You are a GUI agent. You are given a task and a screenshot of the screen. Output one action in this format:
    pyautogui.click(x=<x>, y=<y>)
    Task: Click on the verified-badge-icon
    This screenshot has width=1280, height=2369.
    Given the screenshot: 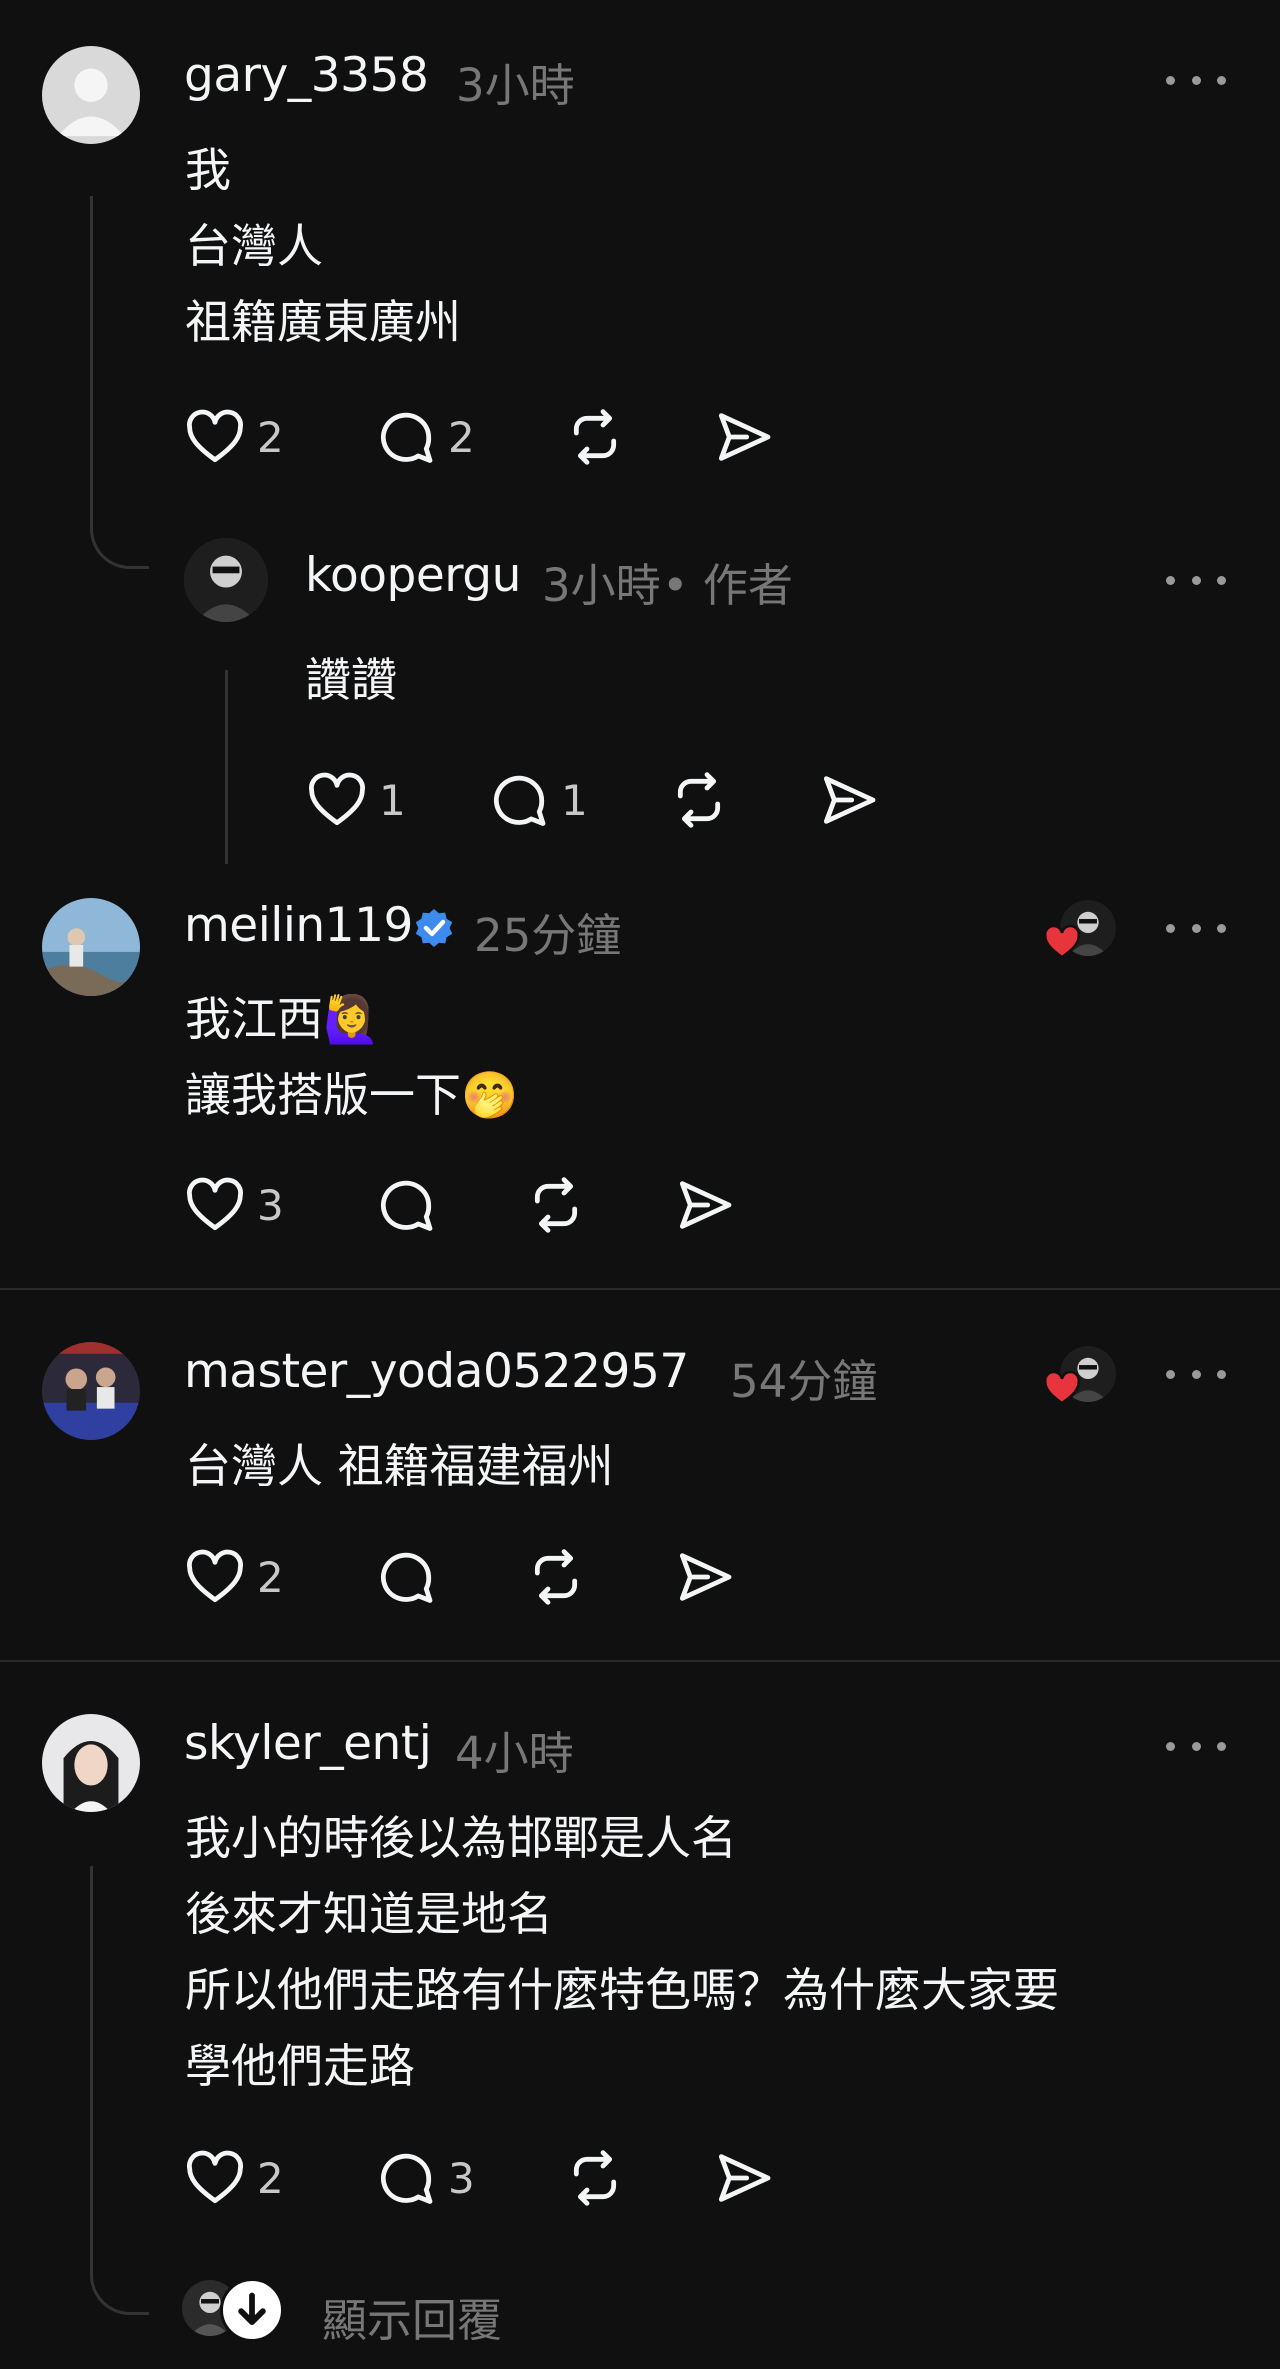 What is the action you would take?
    pyautogui.click(x=434, y=928)
    